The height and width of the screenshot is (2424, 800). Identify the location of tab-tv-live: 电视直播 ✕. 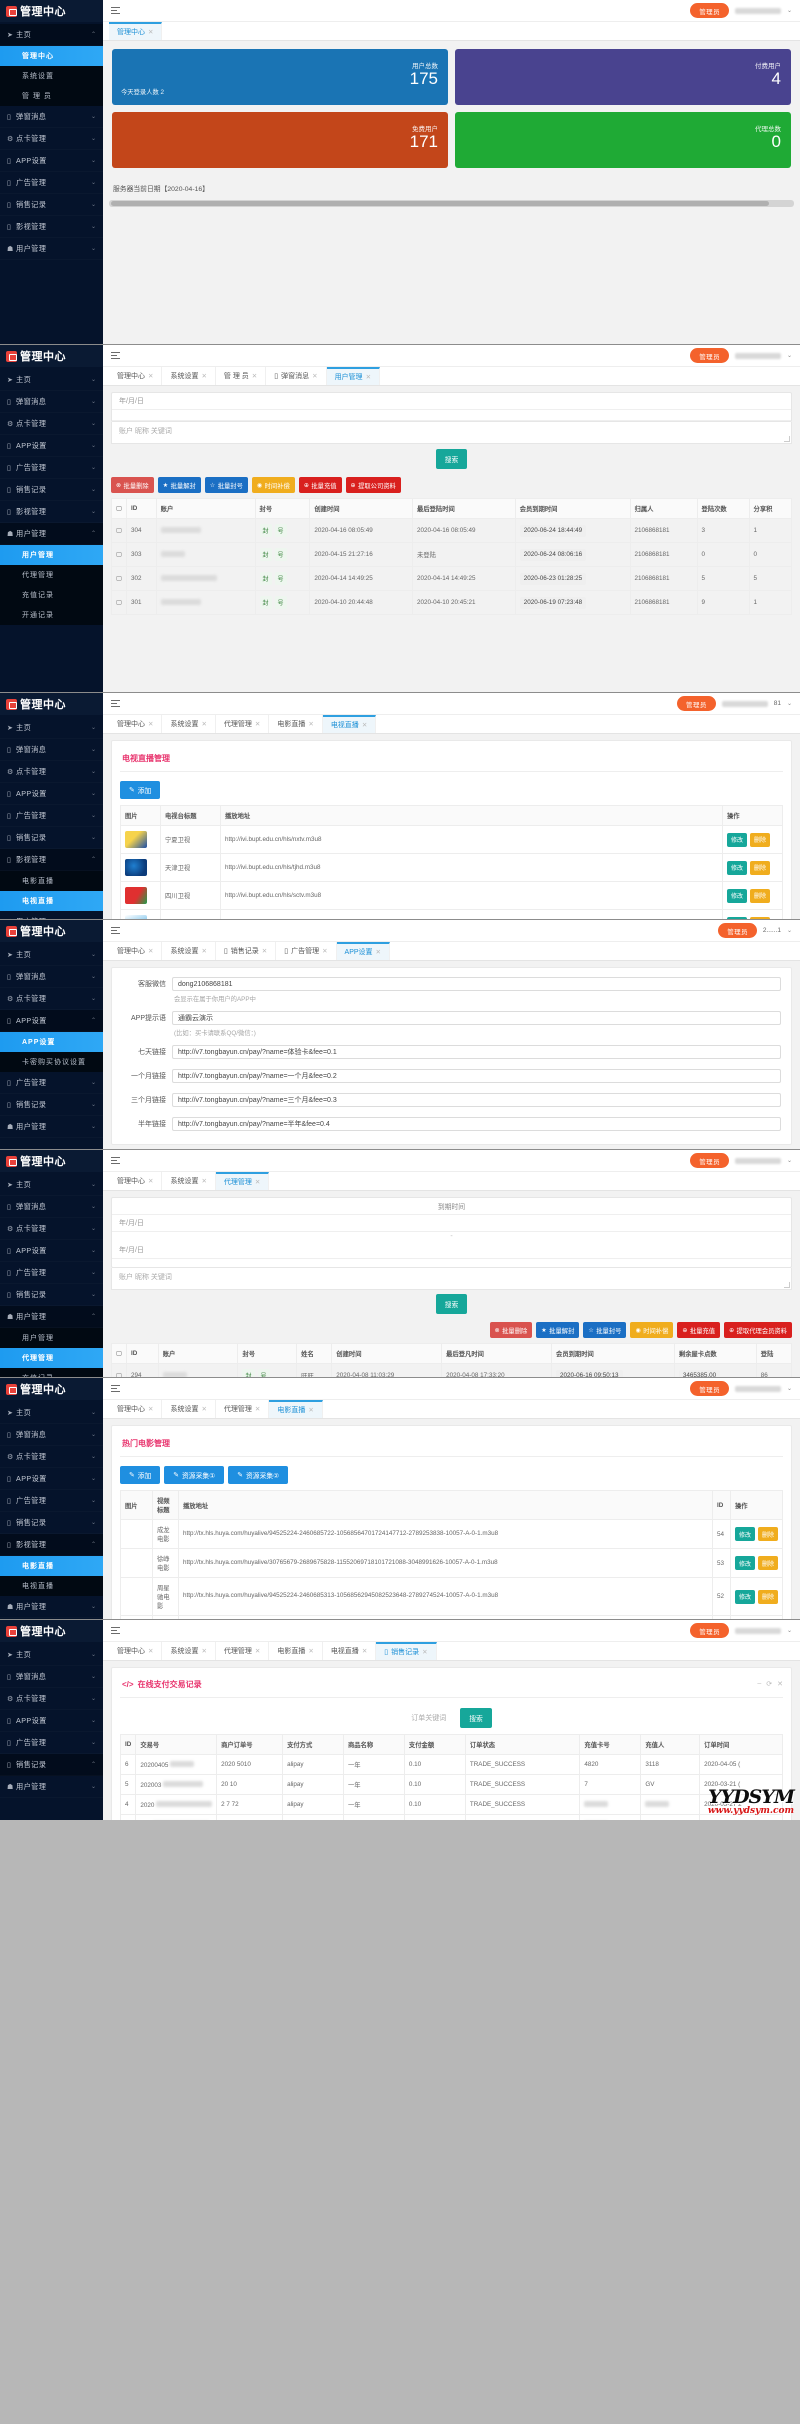
(350, 1651).